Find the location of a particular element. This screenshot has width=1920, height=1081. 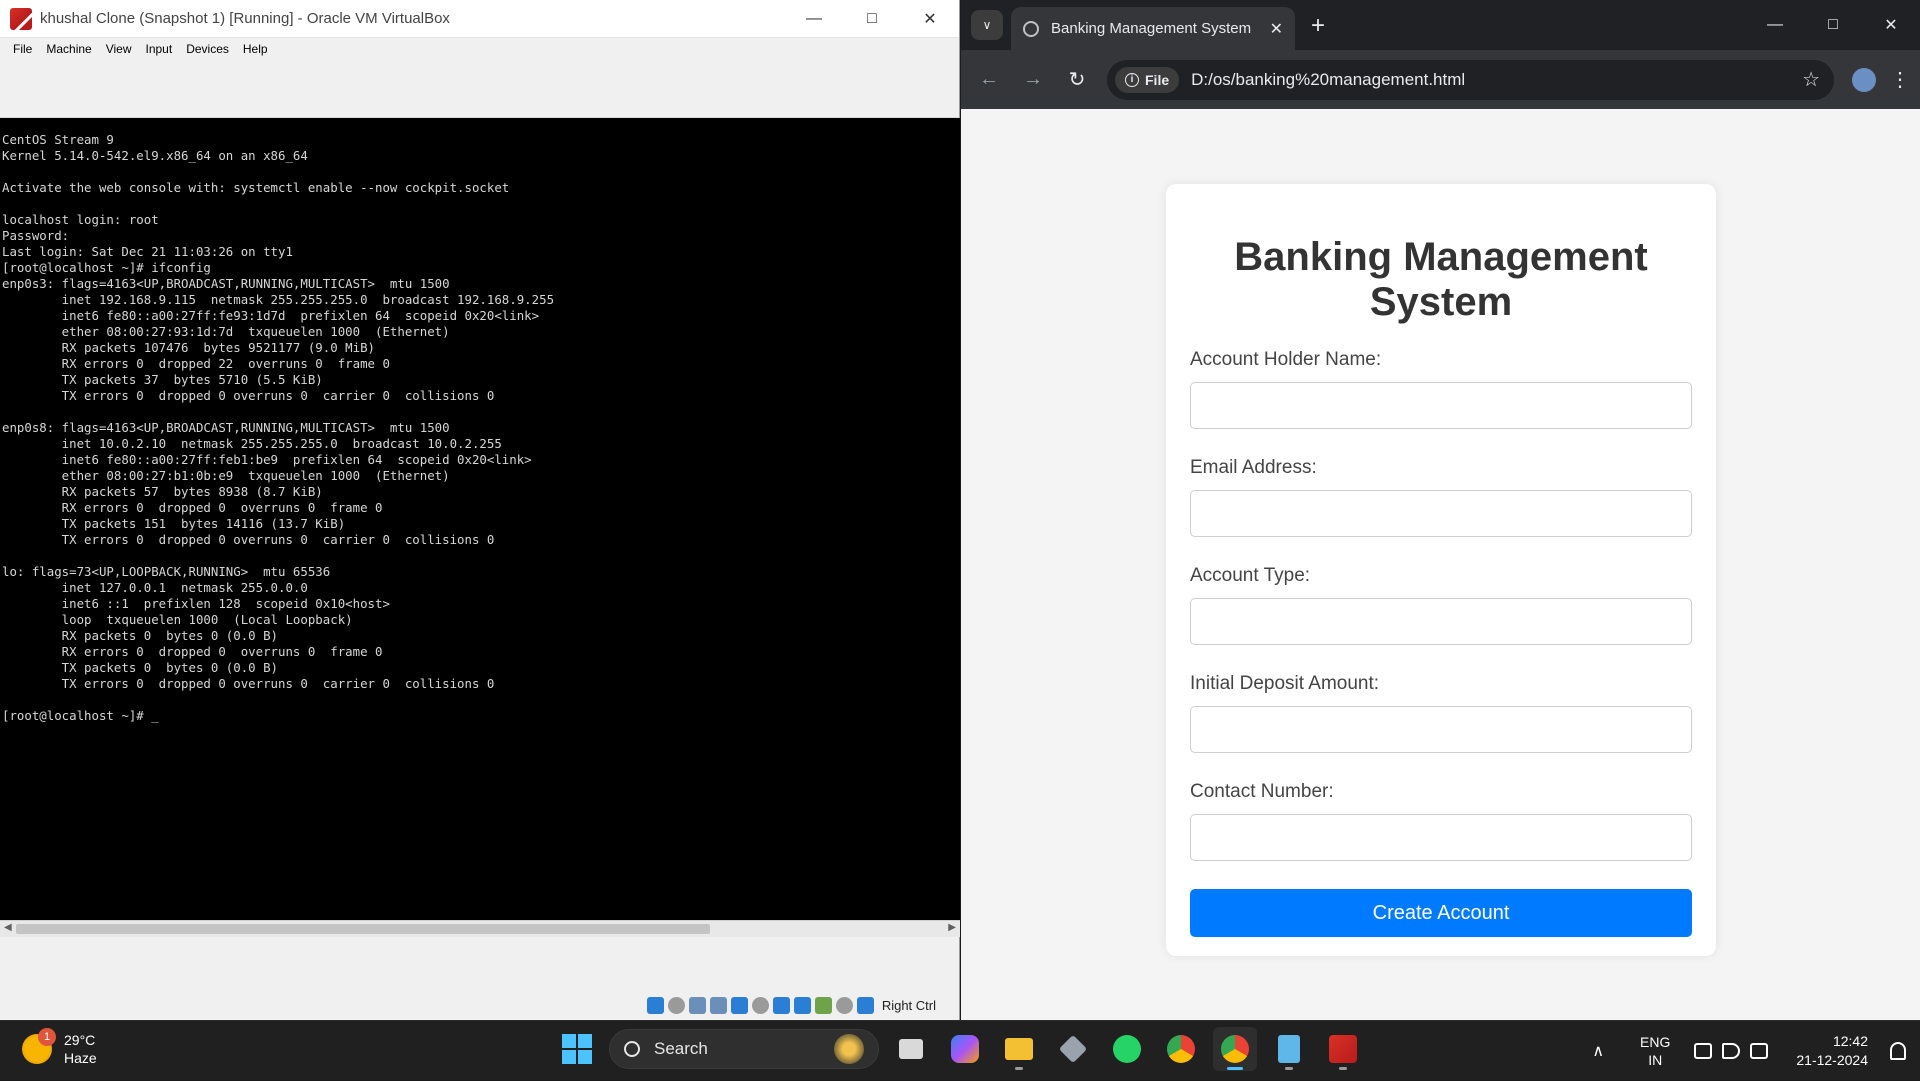

volume-icon is located at coordinates (1731, 1051).